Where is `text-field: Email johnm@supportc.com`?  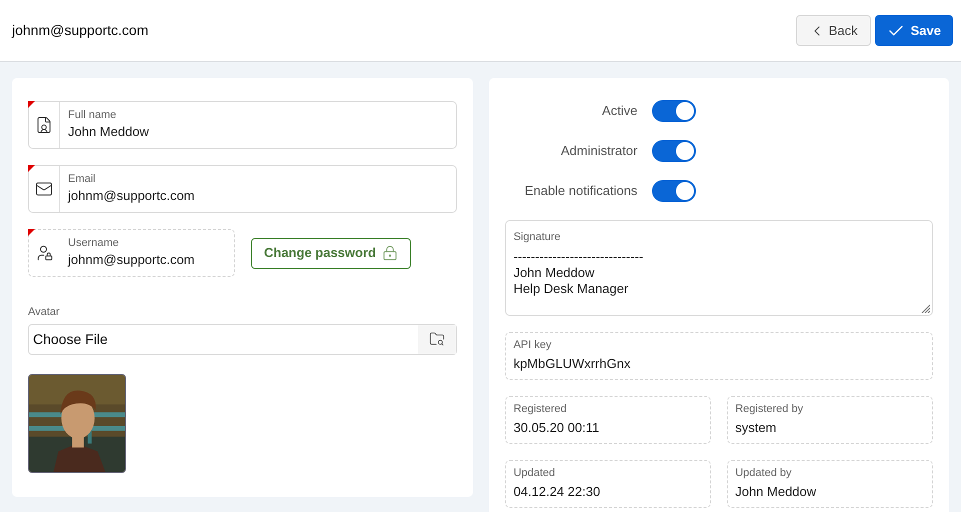 text-field: Email johnm@supportc.com is located at coordinates (243, 189).